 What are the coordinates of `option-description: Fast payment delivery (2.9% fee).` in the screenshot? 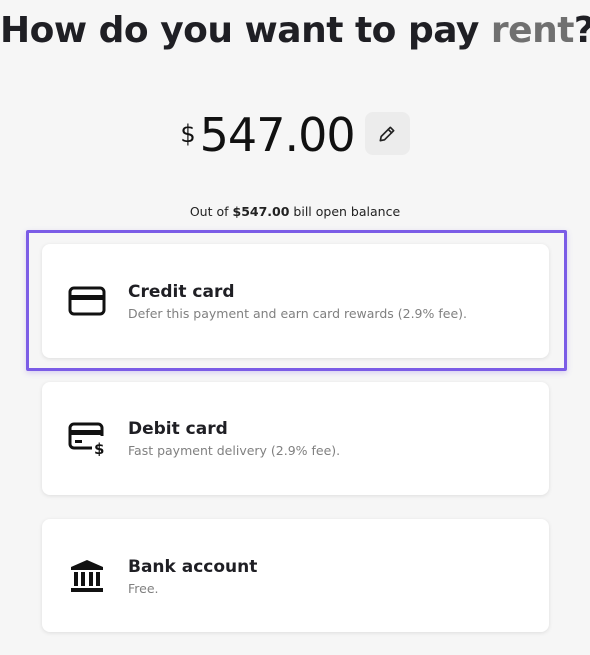 It's located at (234, 450).